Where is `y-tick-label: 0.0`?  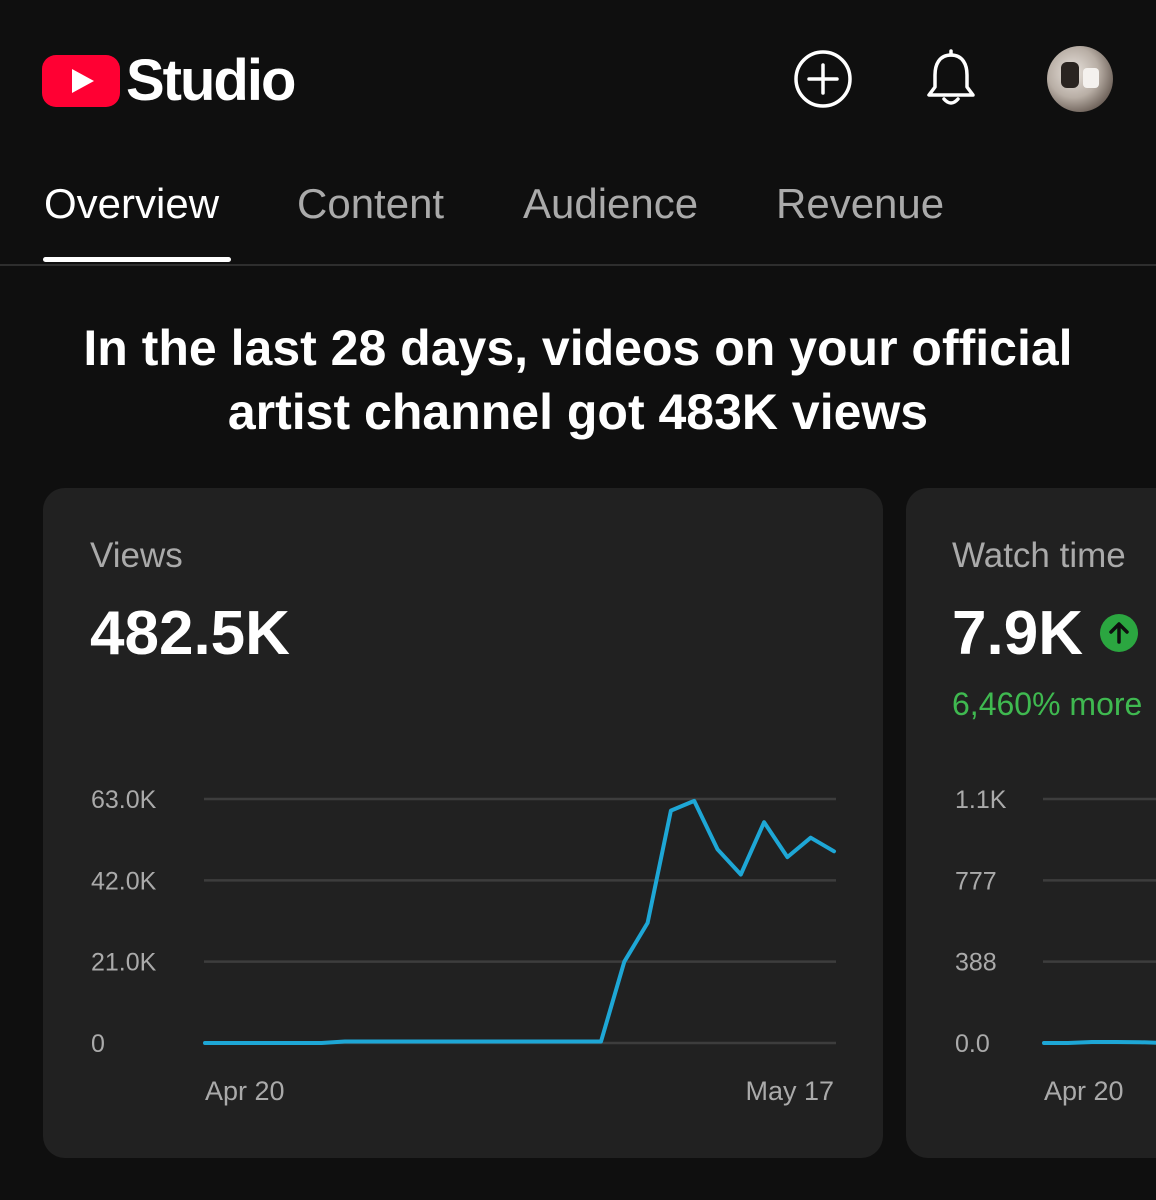
y-tick-label: 0.0 is located at coordinates (972, 1044).